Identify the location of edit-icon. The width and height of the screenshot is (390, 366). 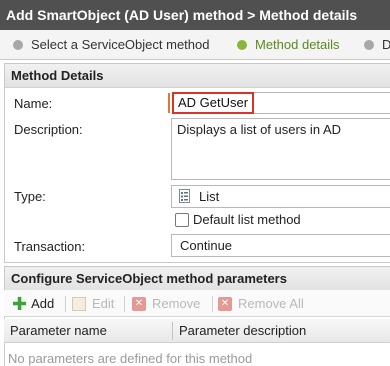
(79, 303).